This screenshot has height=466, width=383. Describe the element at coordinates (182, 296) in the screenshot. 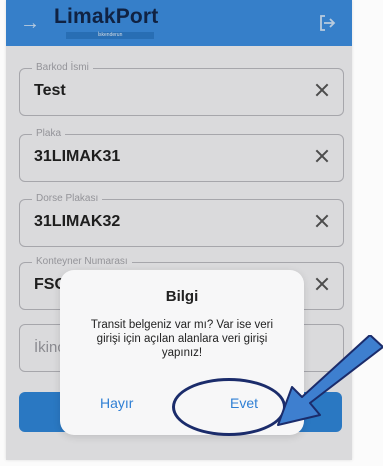

I see `dialog-title: Bilgi` at that location.